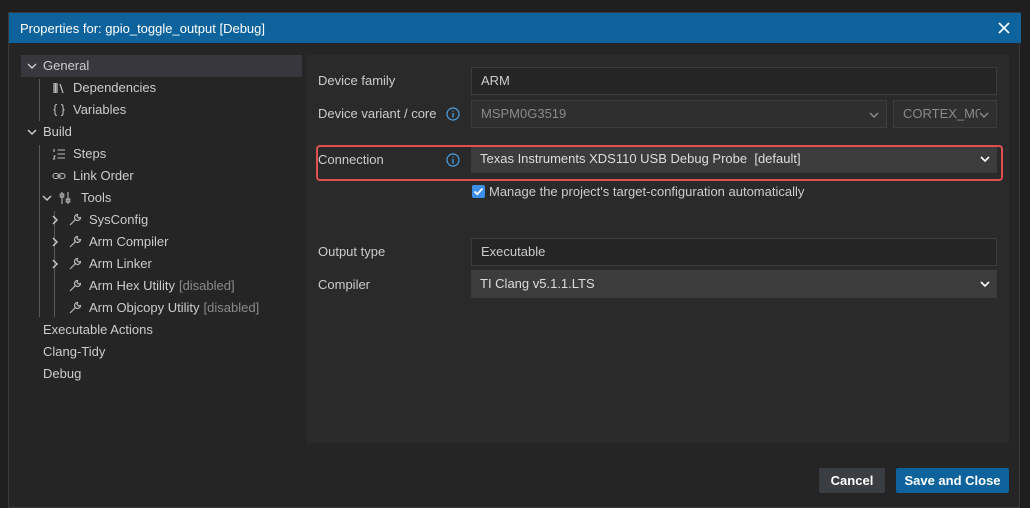  Describe the element at coordinates (98, 329) in the screenshot. I see `tree-item-label: Executable Actions` at that location.